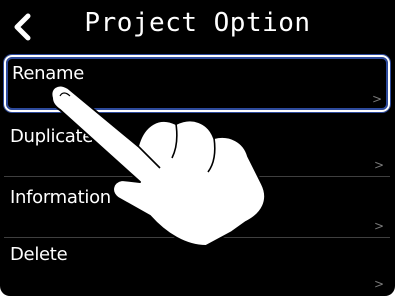 Image resolution: width=395 pixels, height=300 pixels. What do you see at coordinates (52, 136) in the screenshot?
I see `menu-item-label: Duplicate` at bounding box center [52, 136].